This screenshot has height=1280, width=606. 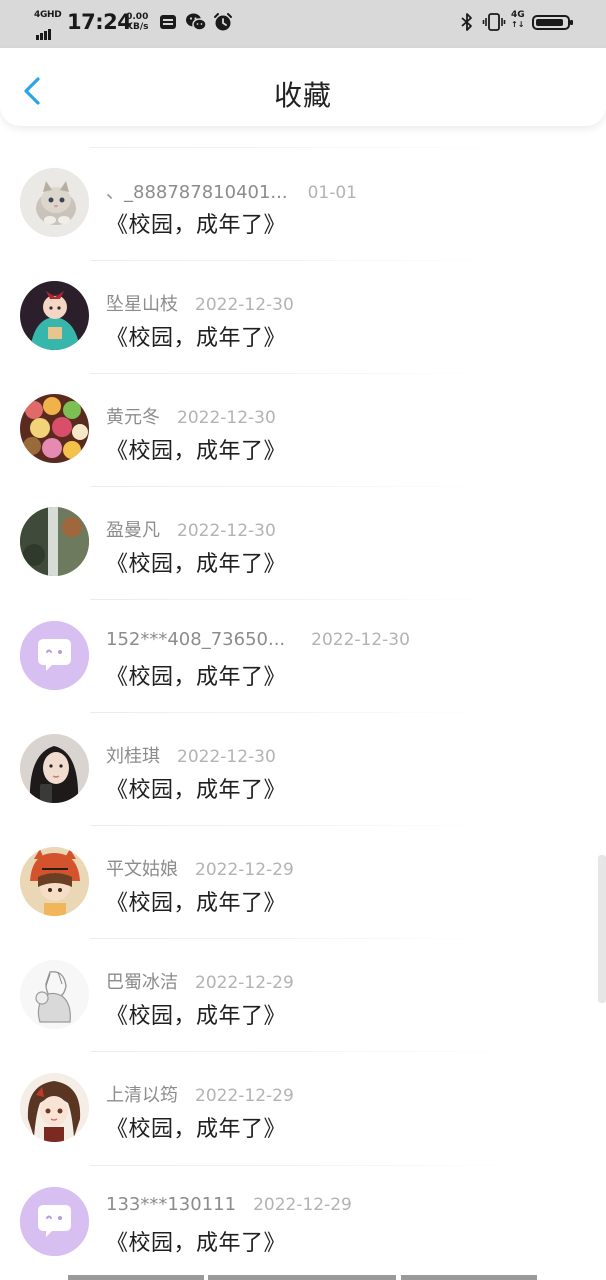 I want to click on item-meta: 巴蜀冰洁 2022-12-29, so click(x=200, y=981).